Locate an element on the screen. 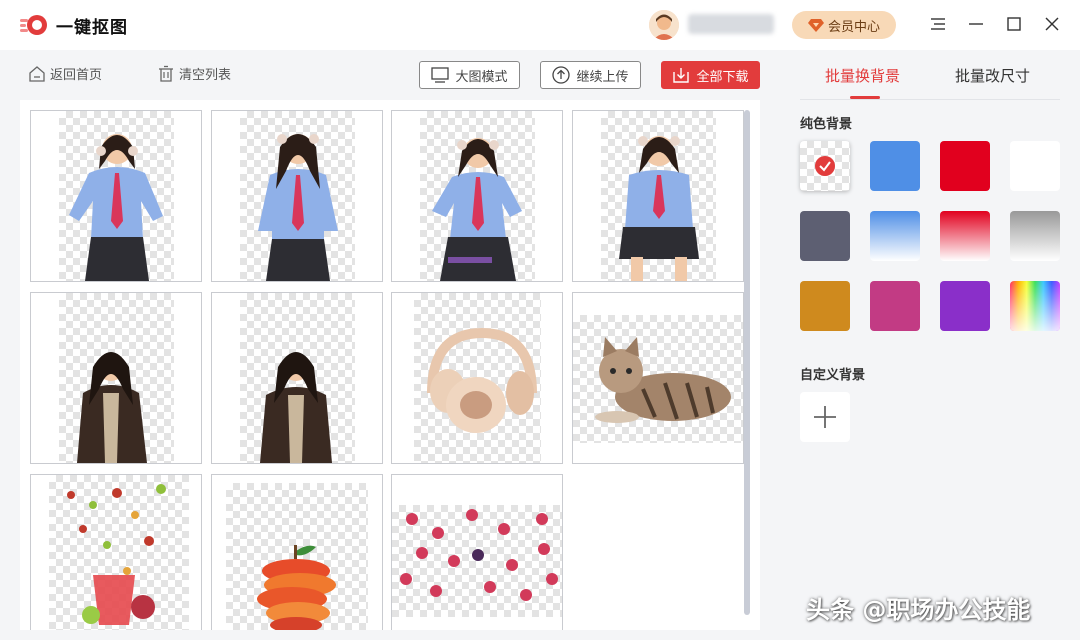 The image size is (1080, 640). plus-icon is located at coordinates (825, 417).